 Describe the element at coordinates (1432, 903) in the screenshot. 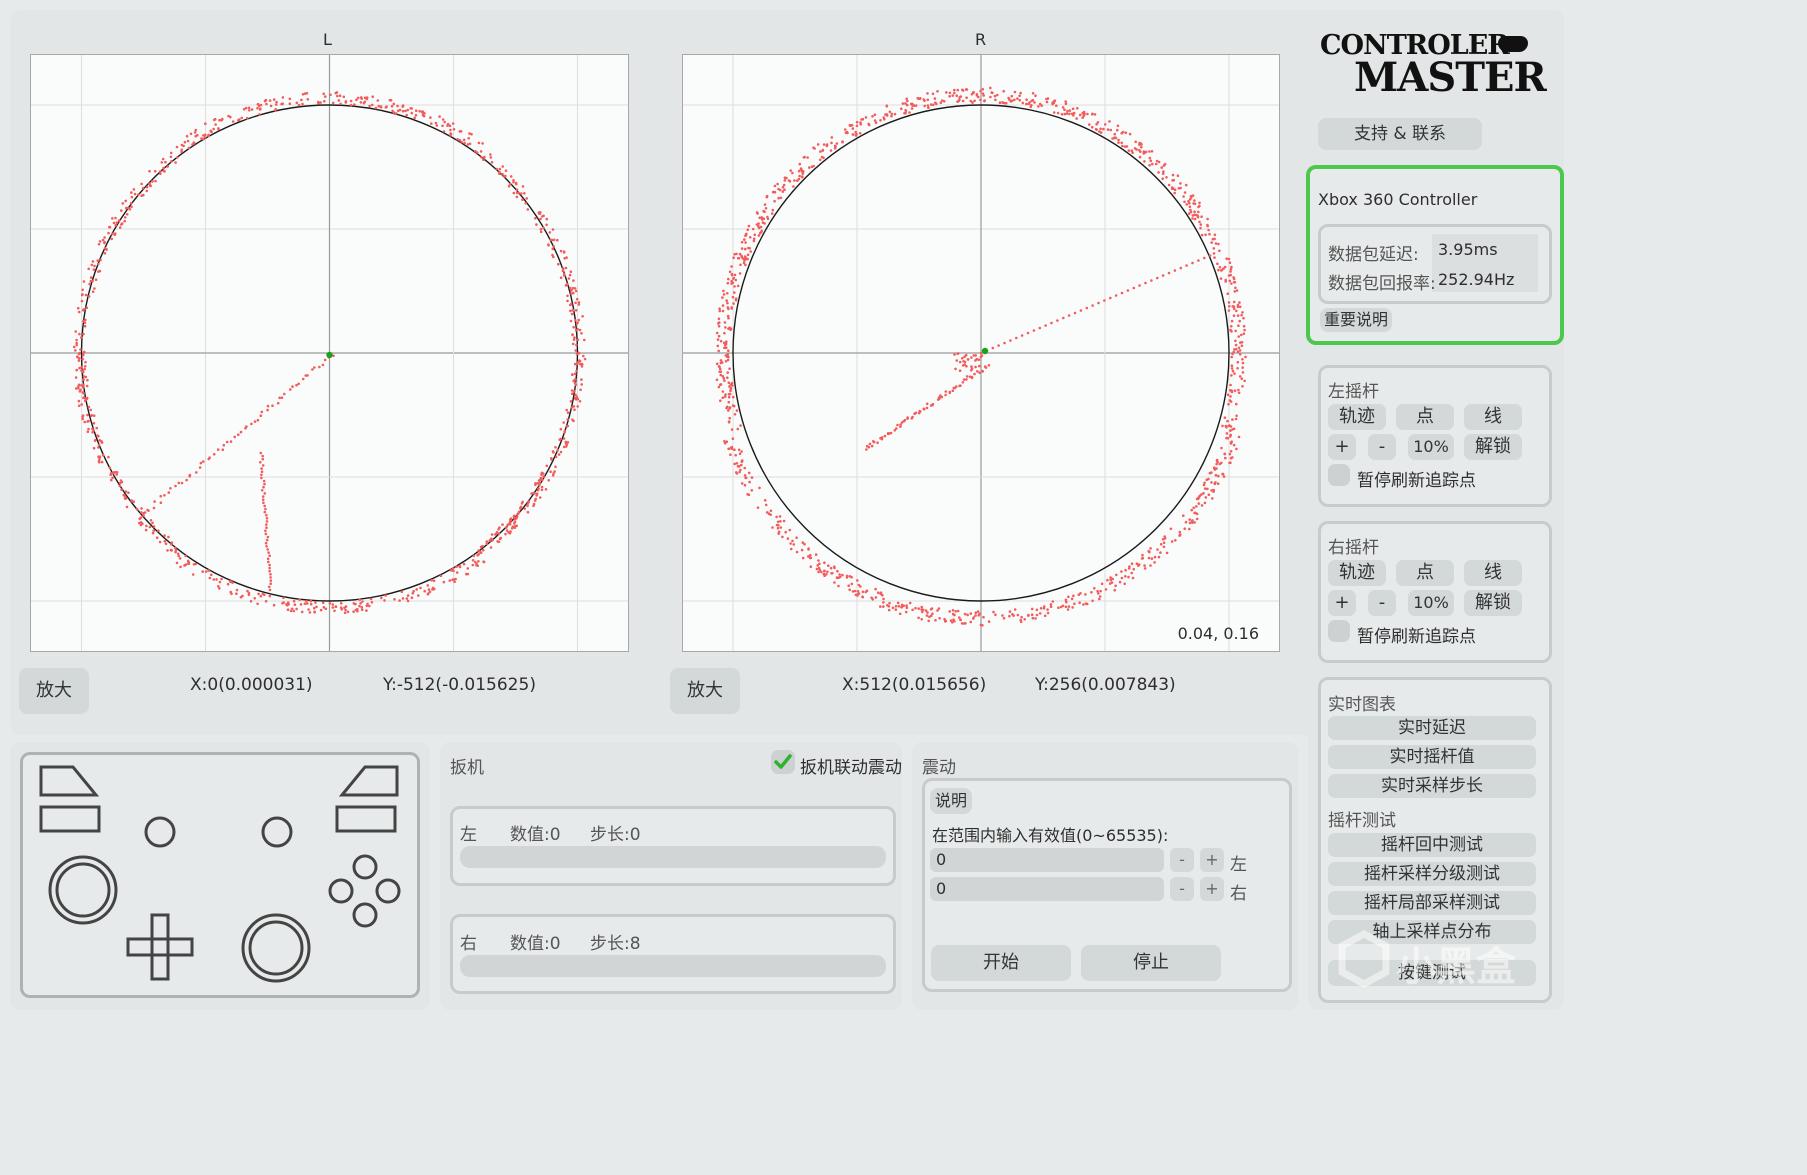

I see `test-local-sampling-button: 摇杆局部采样测试` at that location.